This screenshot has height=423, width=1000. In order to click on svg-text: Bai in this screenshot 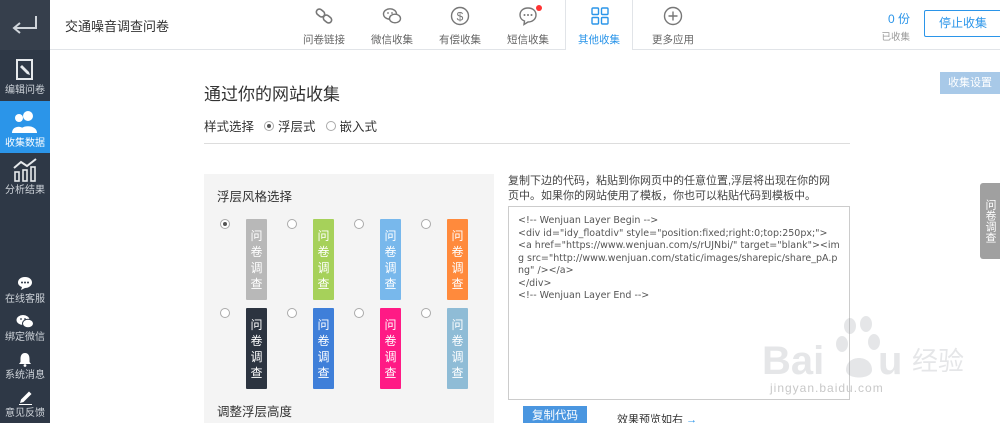, I will do `click(793, 361)`.